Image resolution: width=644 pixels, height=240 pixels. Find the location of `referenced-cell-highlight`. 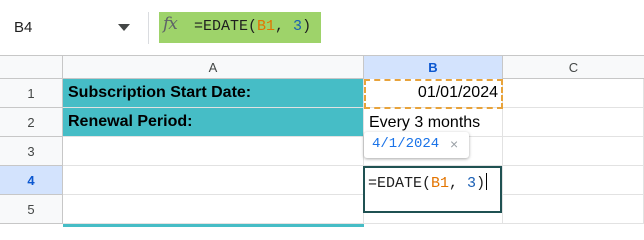

referenced-cell-highlight is located at coordinates (433, 94).